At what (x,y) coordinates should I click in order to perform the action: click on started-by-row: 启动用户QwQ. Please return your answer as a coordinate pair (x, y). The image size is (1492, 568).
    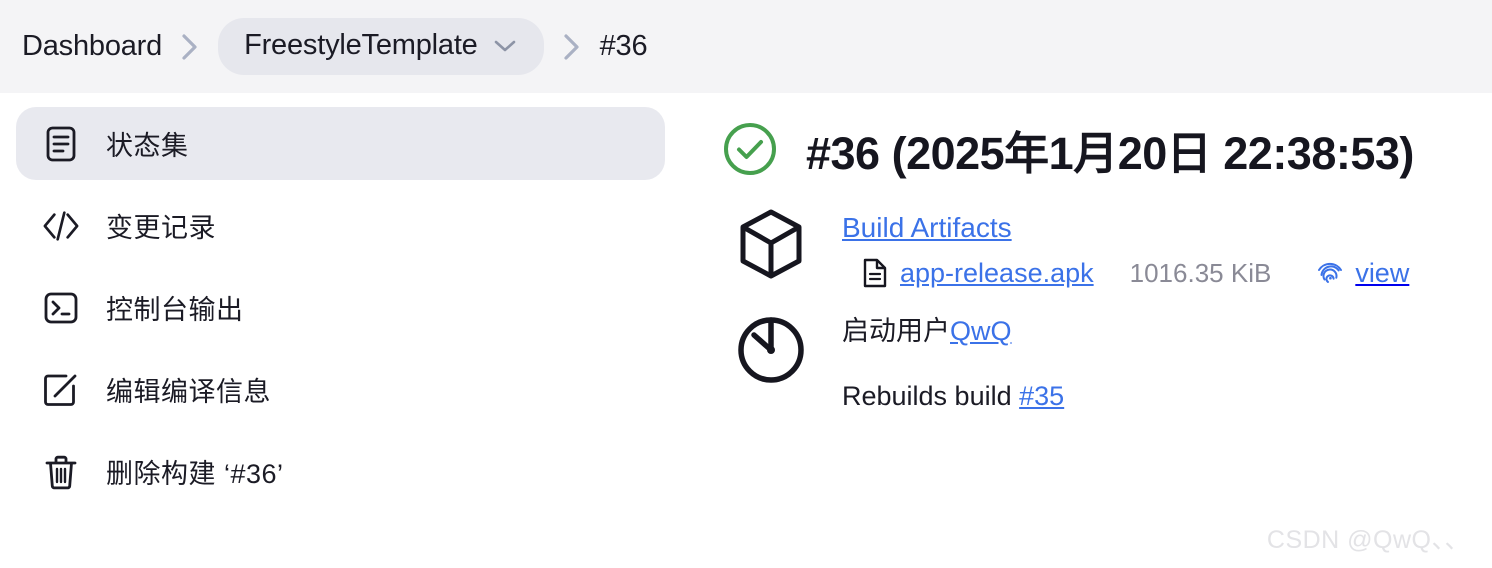
    Looking at the image, I should click on (953, 331).